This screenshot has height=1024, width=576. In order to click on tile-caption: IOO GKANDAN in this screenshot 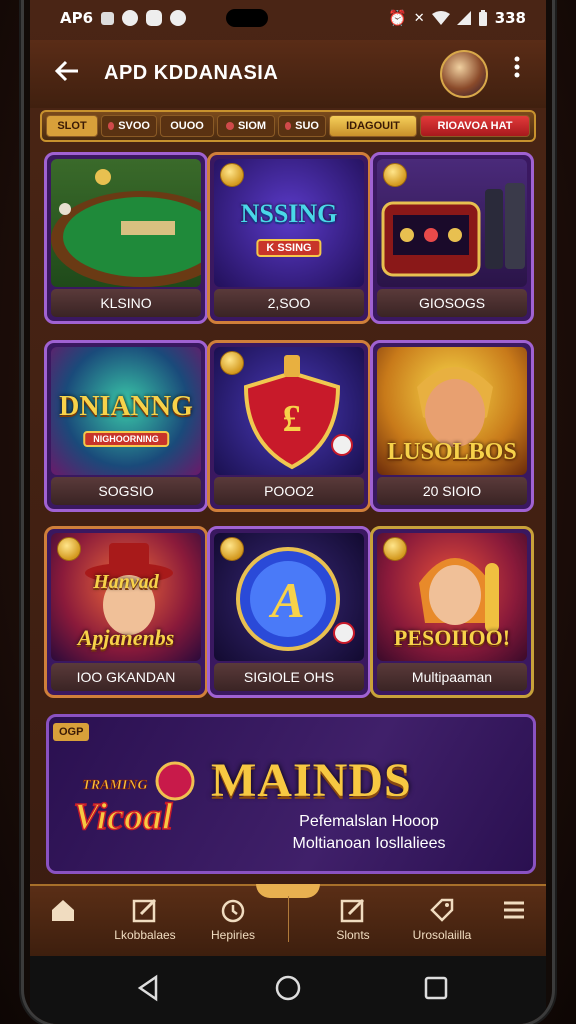, I will do `click(126, 677)`.